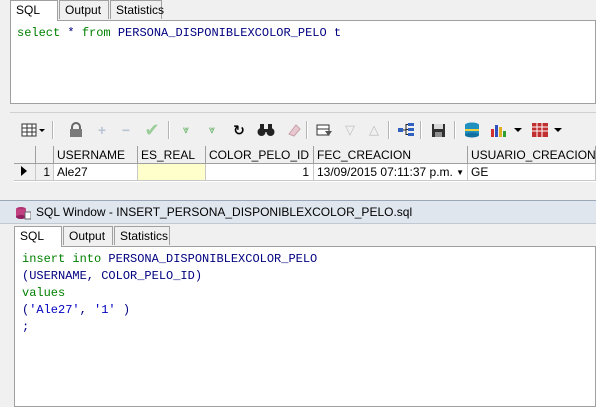 Image resolution: width=596 pixels, height=407 pixels. Describe the element at coordinates (298, 10) in the screenshot. I see `top-tab-bar: SQL Output Statistics` at that location.